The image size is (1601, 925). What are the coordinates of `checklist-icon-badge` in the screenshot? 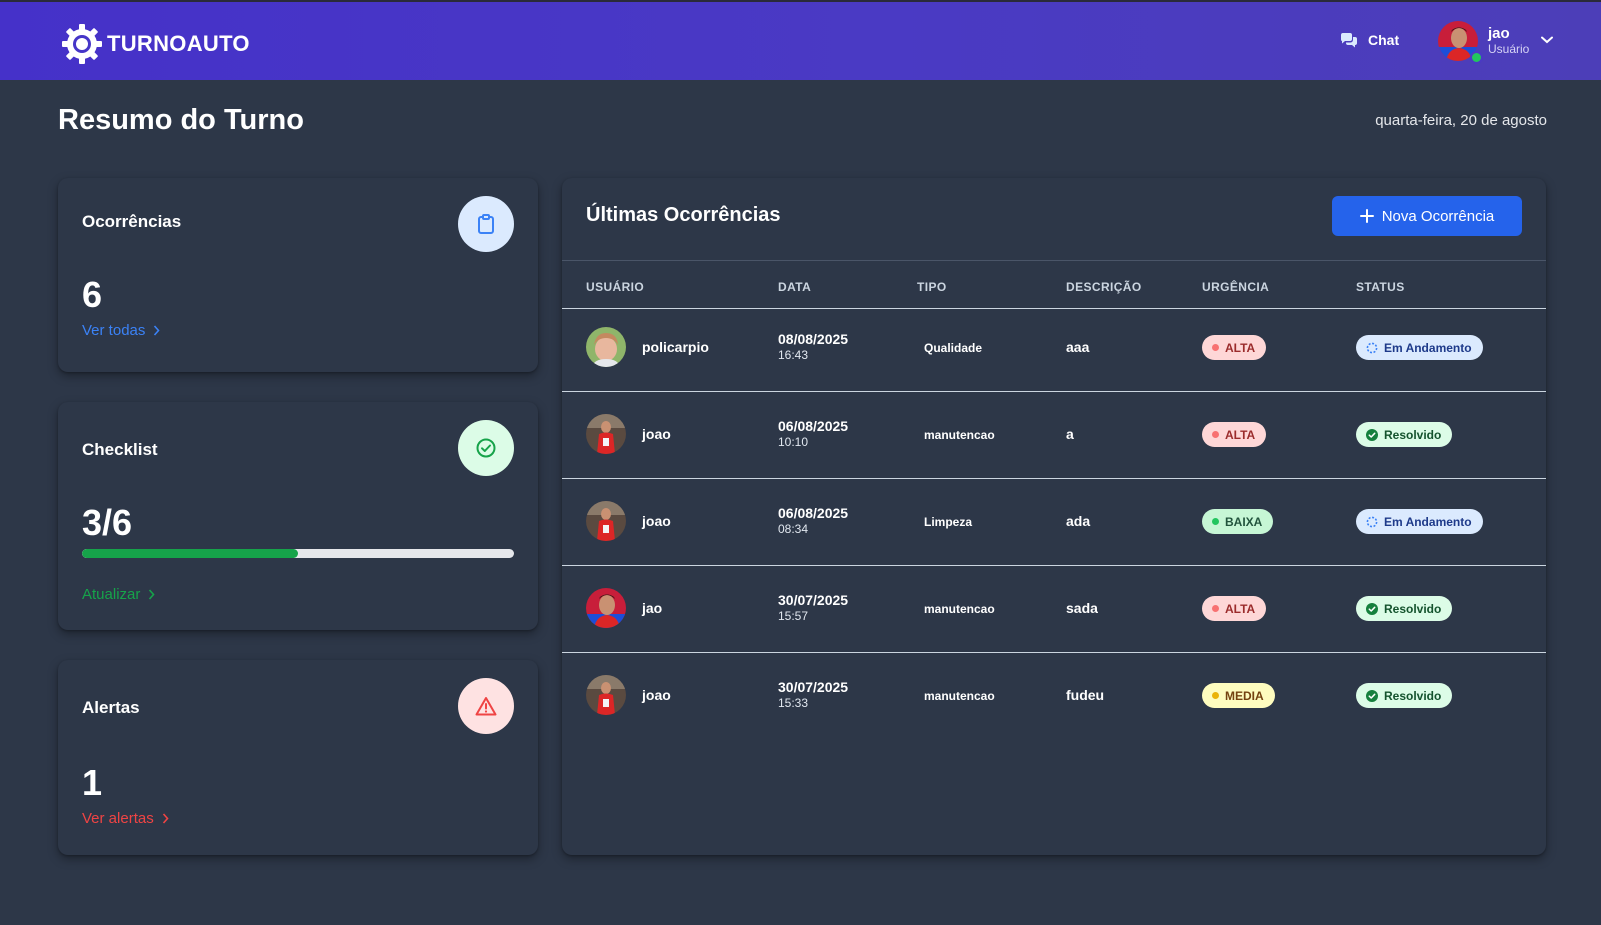 It's located at (486, 448).